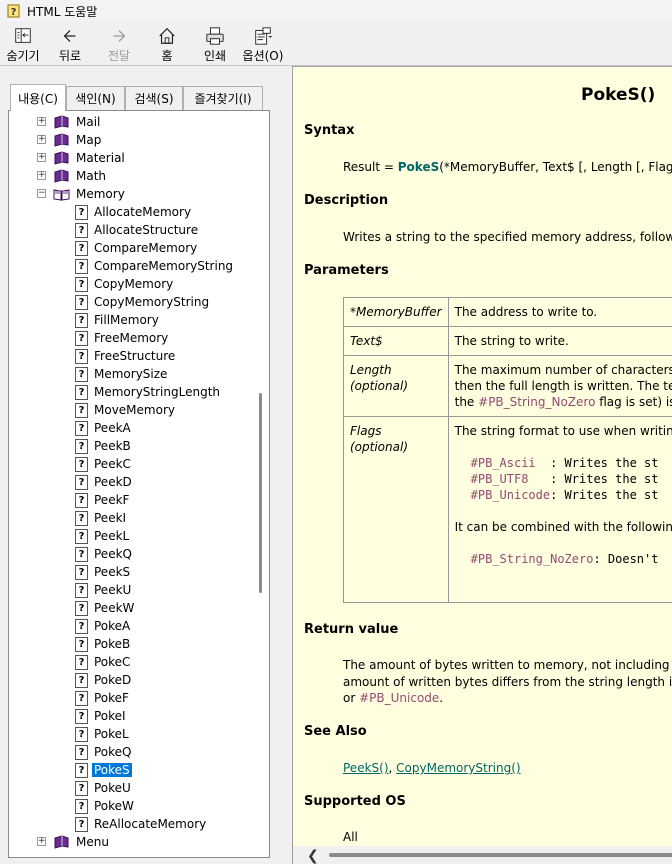 This screenshot has height=864, width=672. Describe the element at coordinates (150, 824) in the screenshot. I see `tree-item-label: ReAllocateMemory` at that location.